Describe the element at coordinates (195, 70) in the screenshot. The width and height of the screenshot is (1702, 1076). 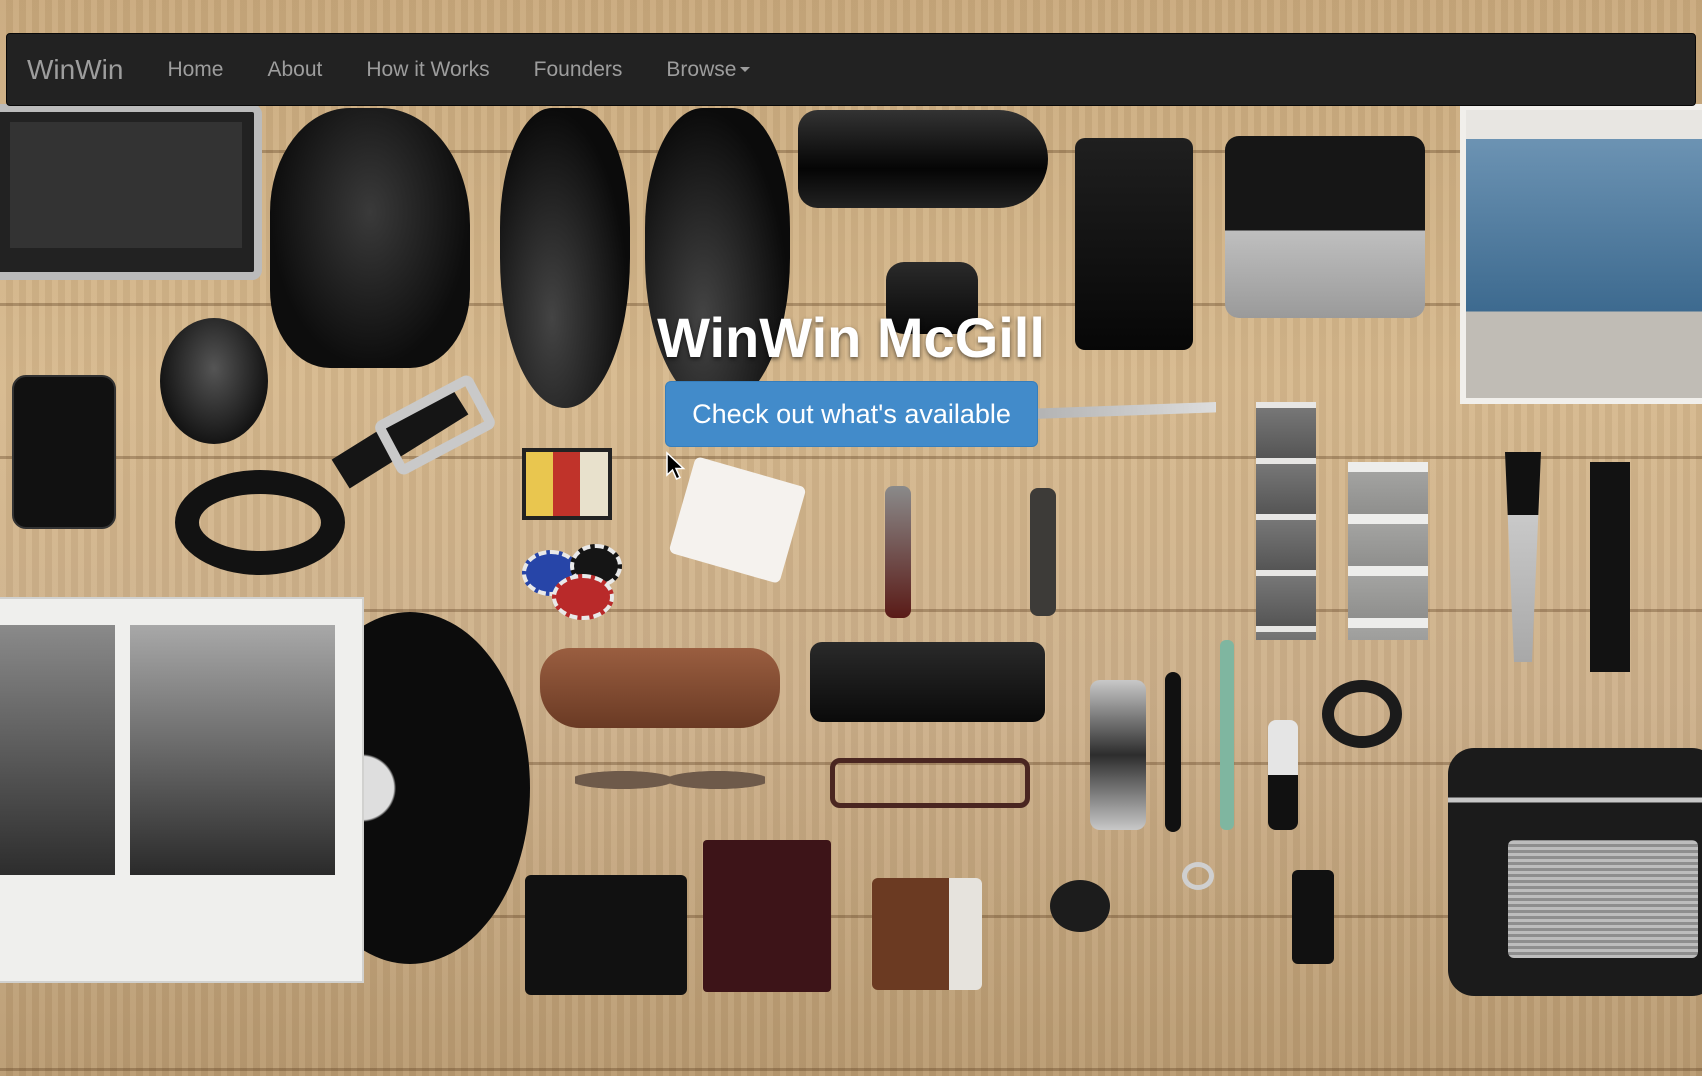
I see `nav-item-home: Home` at that location.